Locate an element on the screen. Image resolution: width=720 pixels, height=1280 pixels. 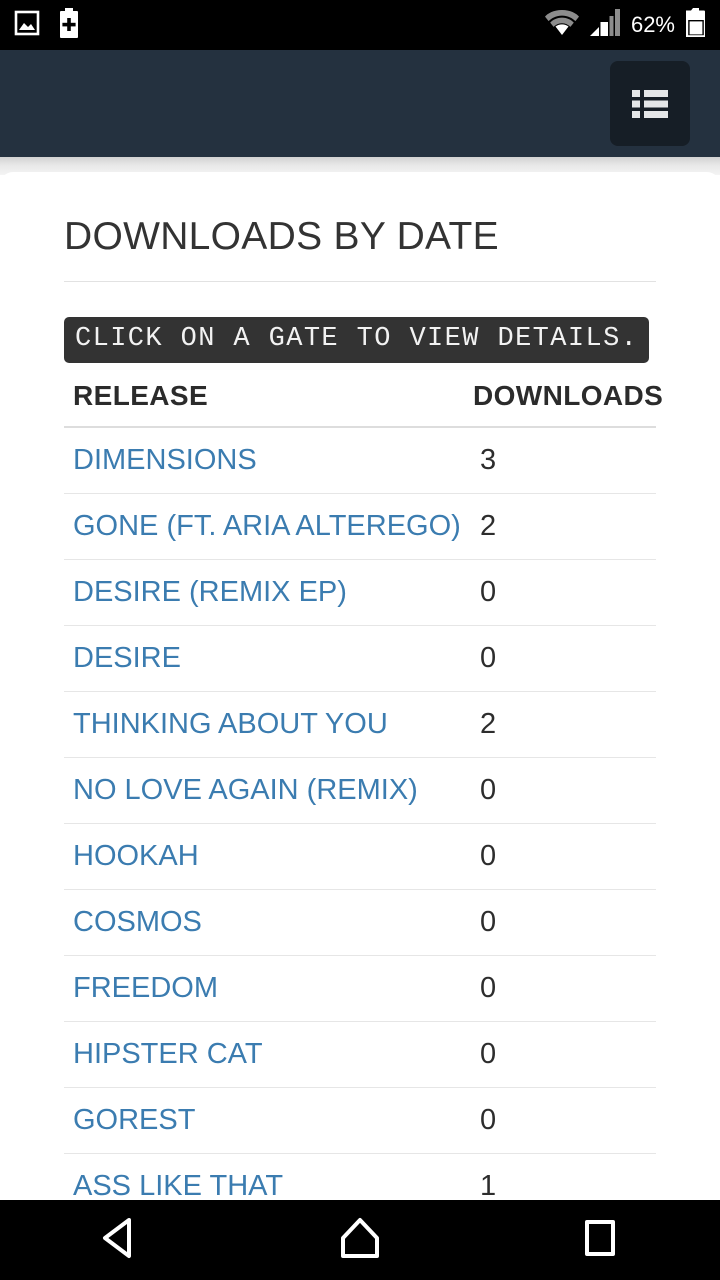
recents-button is located at coordinates (600, 1240).